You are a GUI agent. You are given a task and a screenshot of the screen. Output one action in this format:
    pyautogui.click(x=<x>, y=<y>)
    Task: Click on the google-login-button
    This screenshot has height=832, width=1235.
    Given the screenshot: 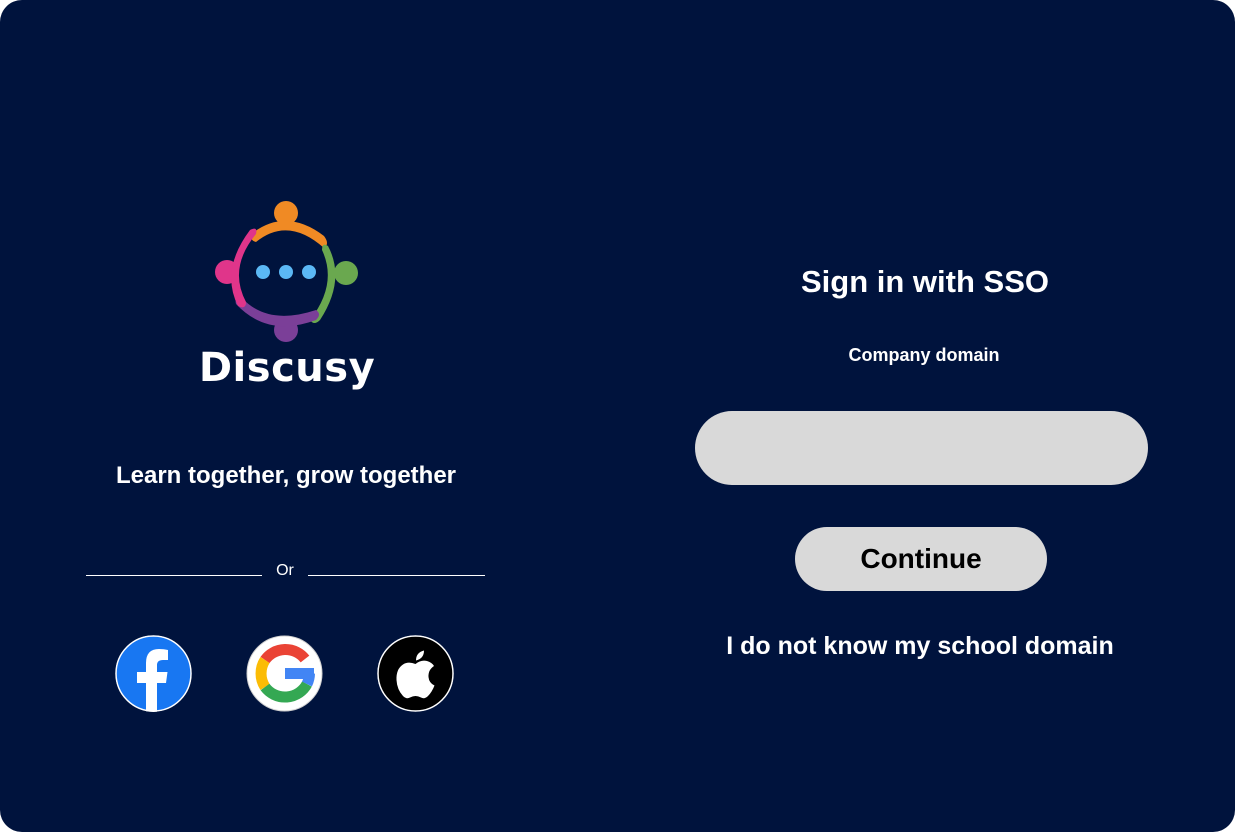 What is the action you would take?
    pyautogui.click(x=284, y=673)
    